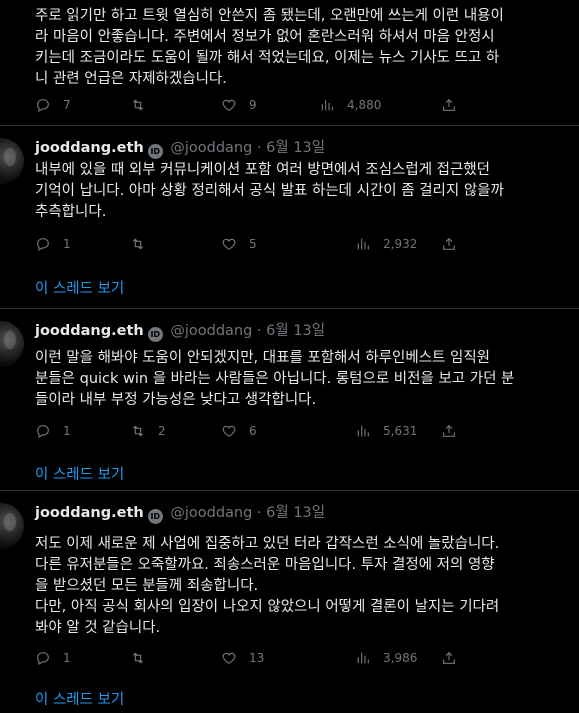 This screenshot has width=579, height=713. I want to click on tweet-text-line: 추측합니다., so click(71, 212).